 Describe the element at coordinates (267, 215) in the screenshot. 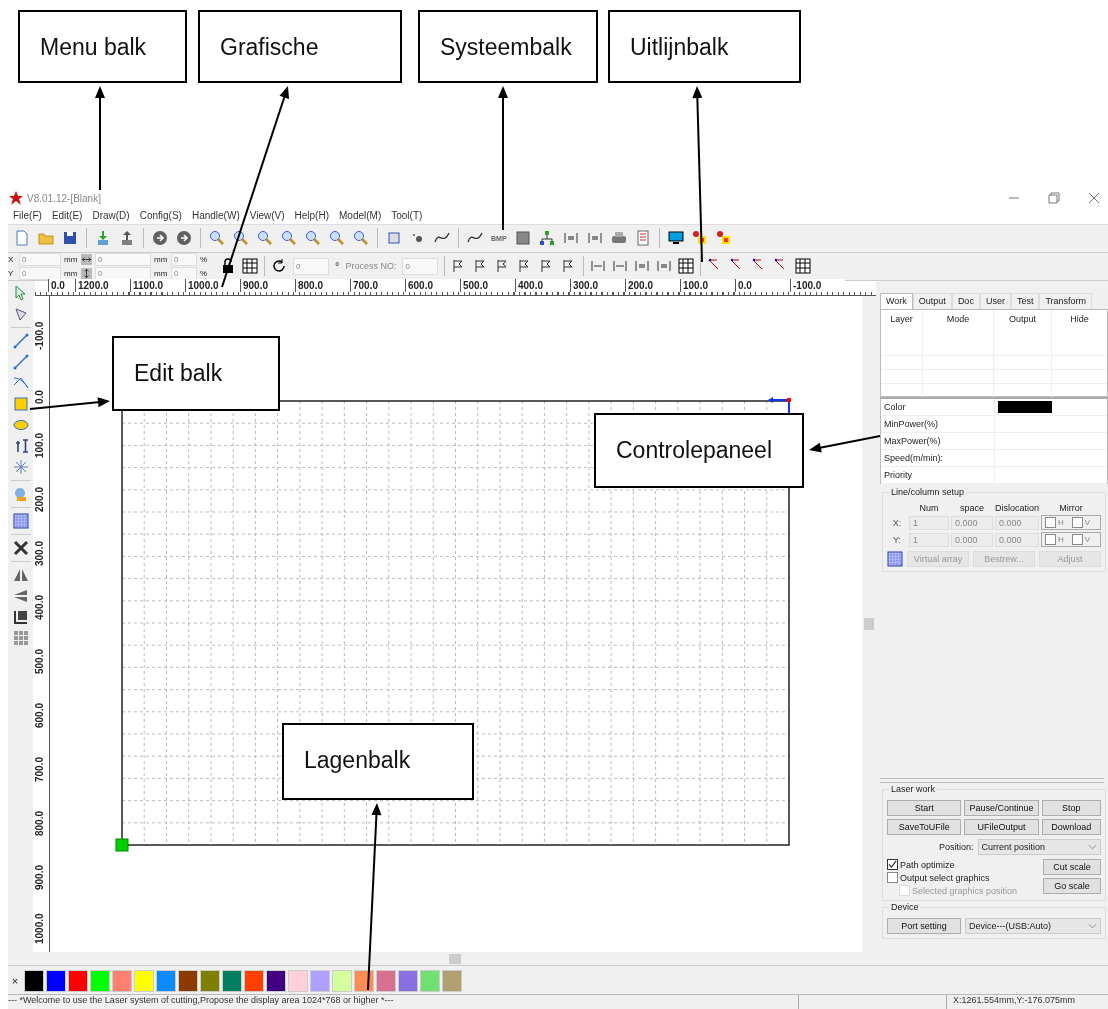

I see `menu-item: View(V)` at that location.